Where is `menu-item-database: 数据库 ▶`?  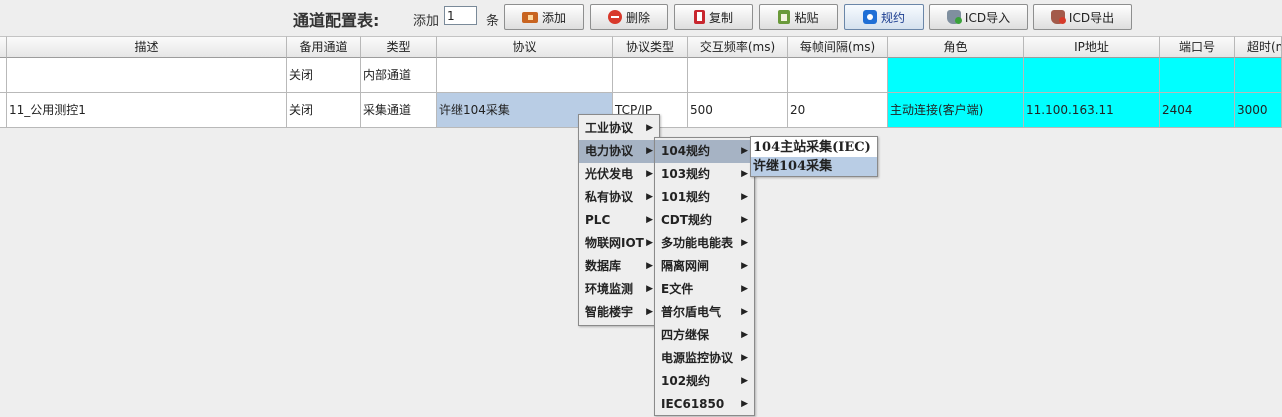
menu-item-database: 数据库 ▶ is located at coordinates (619, 266).